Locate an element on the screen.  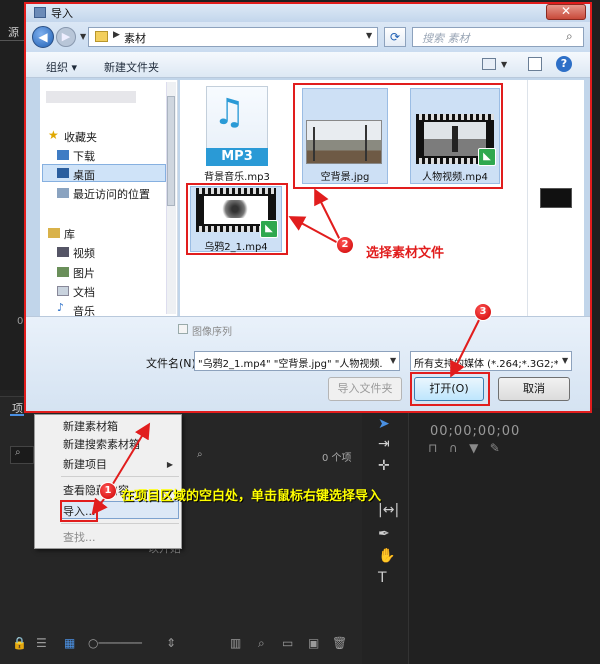
arrow-to-project-area is located at coordinates (129, 457).